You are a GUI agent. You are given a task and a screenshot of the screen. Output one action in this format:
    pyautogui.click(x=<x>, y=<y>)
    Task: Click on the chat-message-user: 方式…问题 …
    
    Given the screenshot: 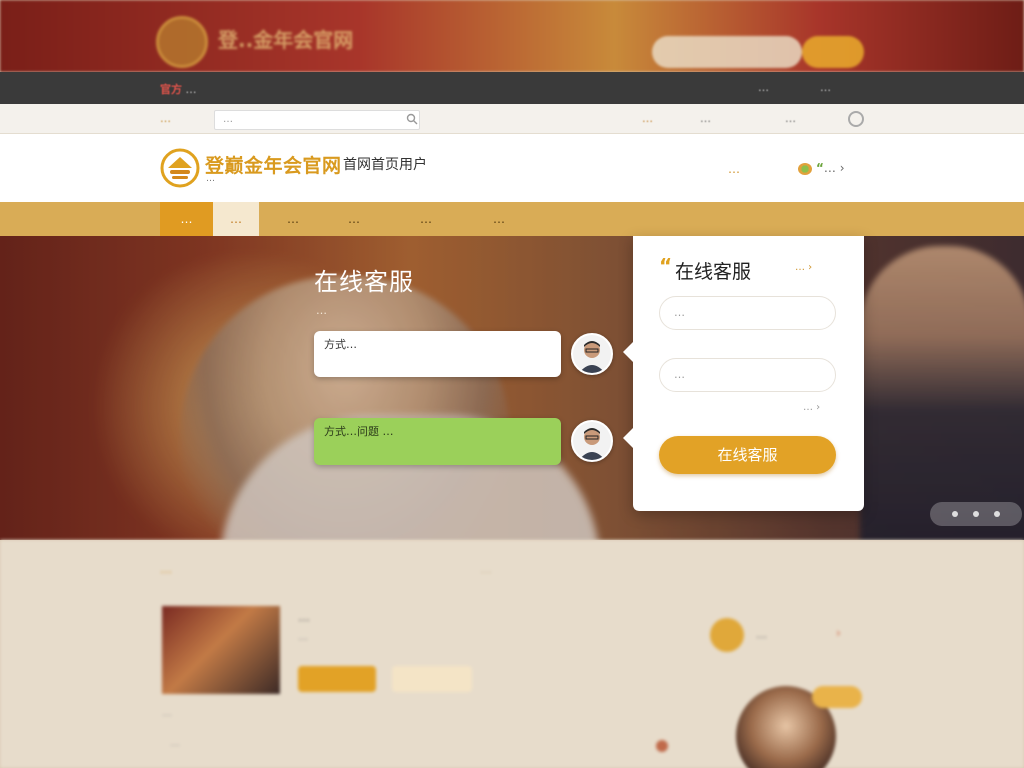 What is the action you would take?
    pyautogui.click(x=437, y=441)
    